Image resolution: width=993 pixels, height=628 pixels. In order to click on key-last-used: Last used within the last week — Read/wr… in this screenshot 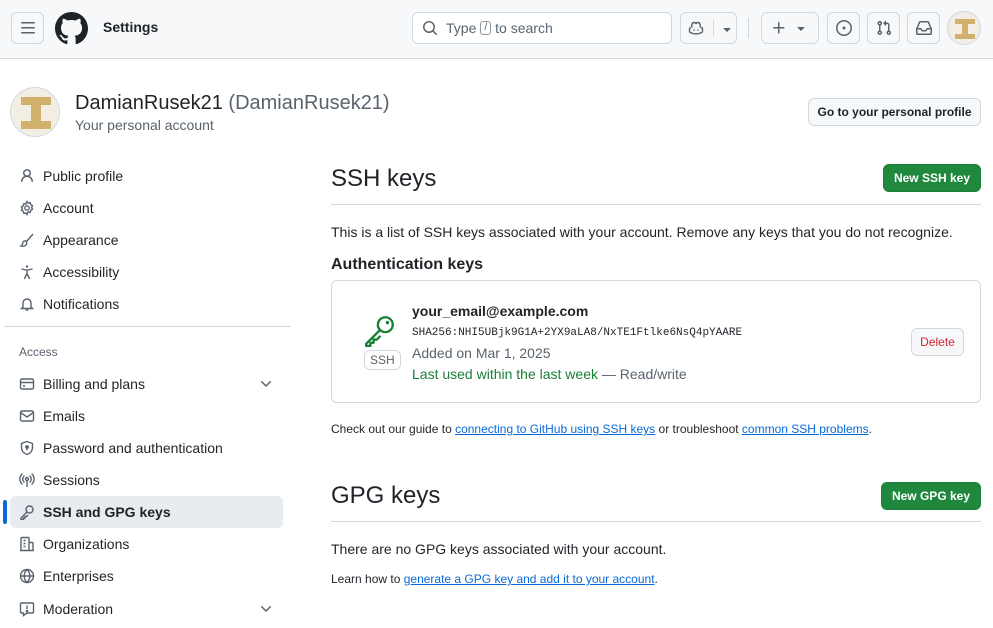, I will do `click(549, 374)`.